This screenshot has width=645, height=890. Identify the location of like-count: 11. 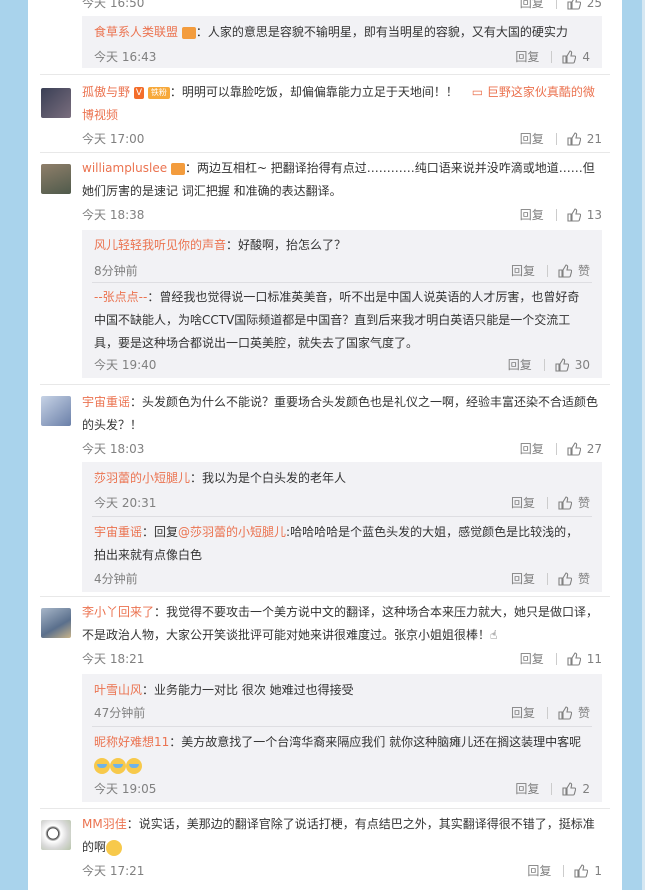
(594, 658).